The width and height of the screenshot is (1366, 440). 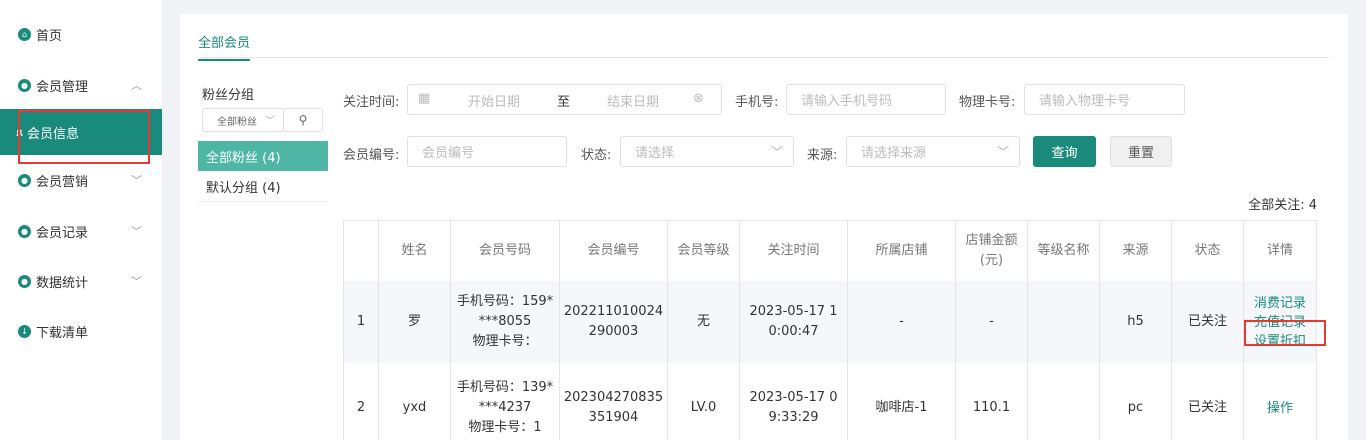 I want to click on operate-link: 操作, so click(x=1280, y=408).